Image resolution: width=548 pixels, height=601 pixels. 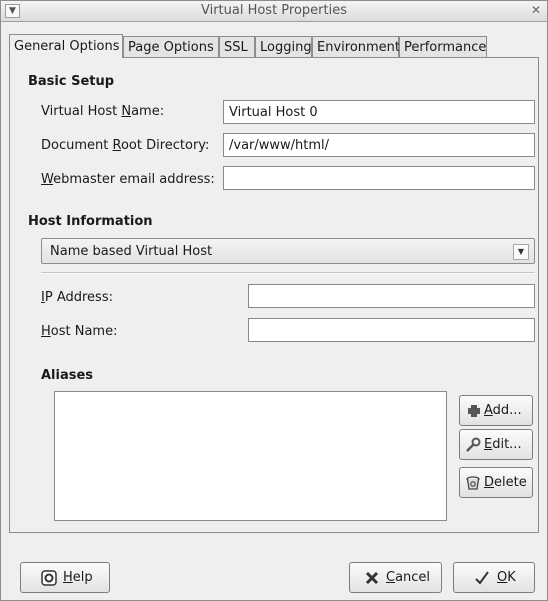 I want to click on help-label: Help, so click(x=78, y=577).